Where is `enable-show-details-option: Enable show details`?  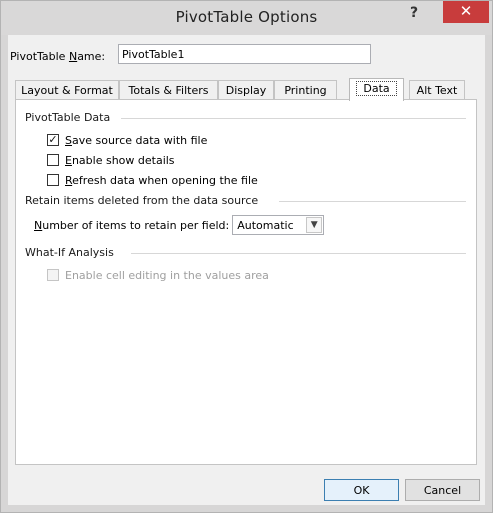 enable-show-details-option: Enable show details is located at coordinates (111, 160).